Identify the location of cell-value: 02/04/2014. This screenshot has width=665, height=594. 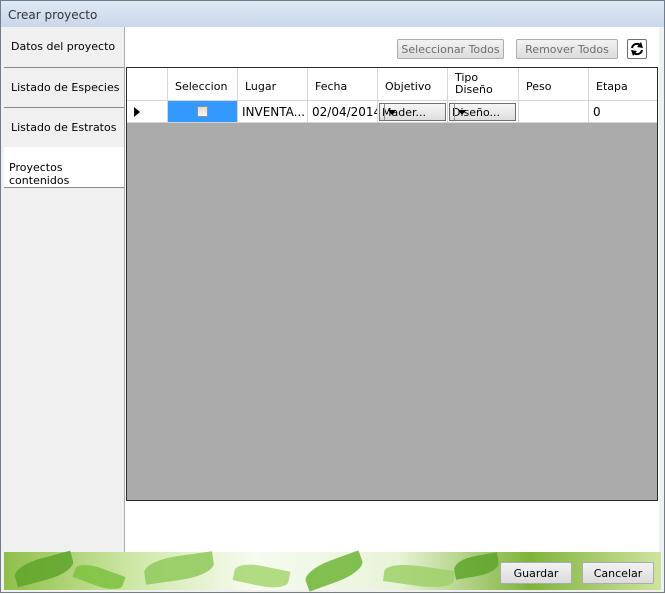
(345, 112).